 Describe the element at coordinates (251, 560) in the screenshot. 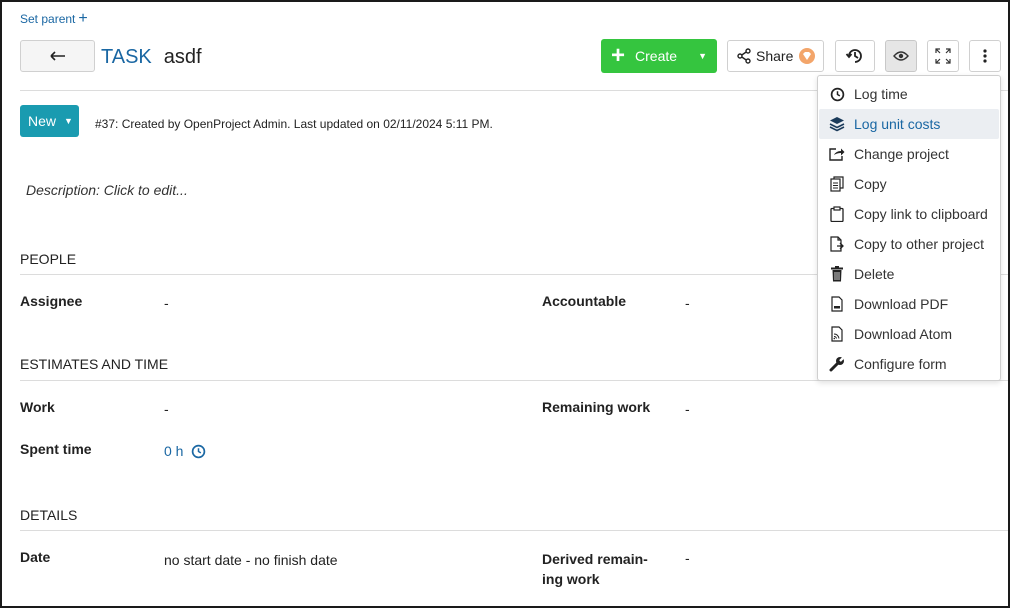

I see `date-value: no start date - no finish date` at that location.